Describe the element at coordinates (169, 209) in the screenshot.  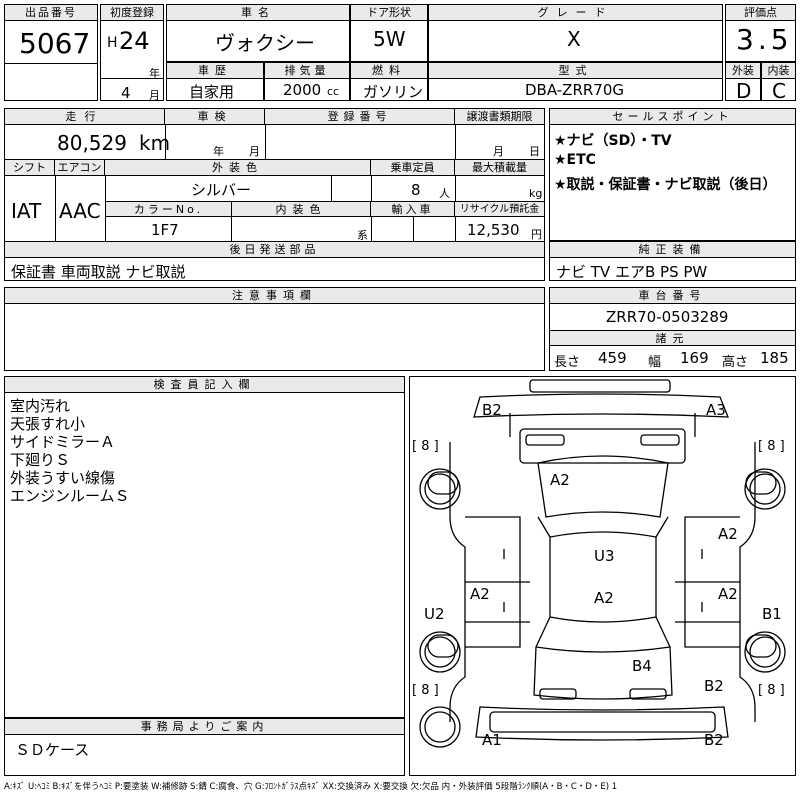
I see `color-no-label: カラーNo.` at that location.